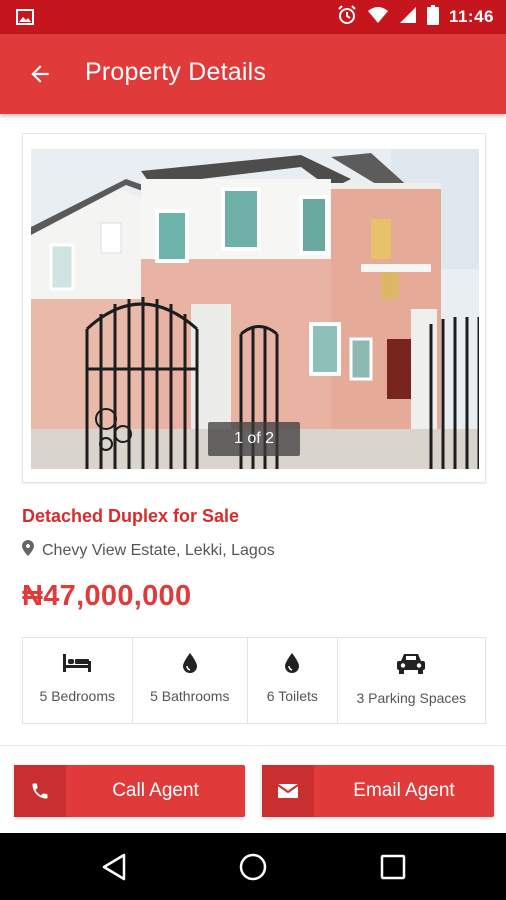  What do you see at coordinates (378, 17) in the screenshot?
I see `wifi-icon` at bounding box center [378, 17].